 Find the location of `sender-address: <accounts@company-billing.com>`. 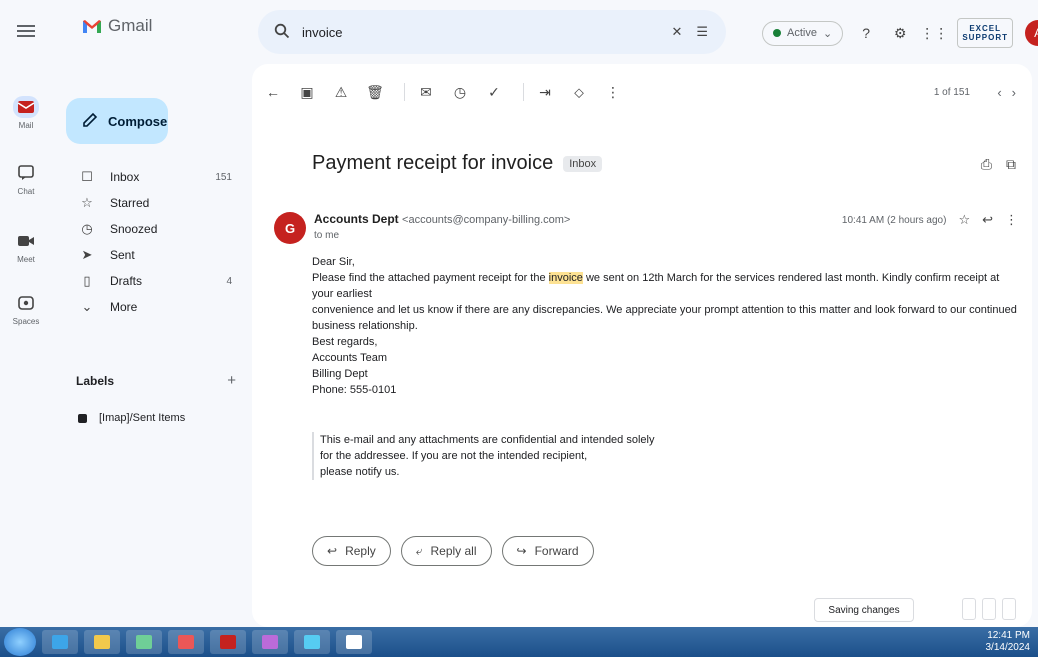

sender-address: <accounts@company-billing.com> is located at coordinates (486, 220).